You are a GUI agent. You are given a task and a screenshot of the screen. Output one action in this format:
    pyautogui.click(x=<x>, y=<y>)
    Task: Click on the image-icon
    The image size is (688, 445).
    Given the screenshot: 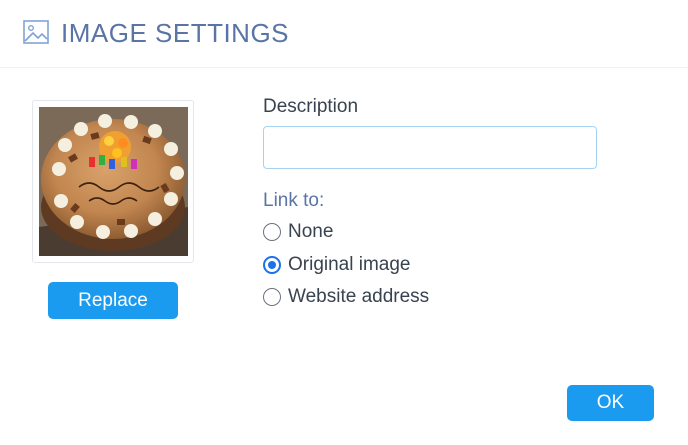 What is the action you would take?
    pyautogui.click(x=36, y=32)
    